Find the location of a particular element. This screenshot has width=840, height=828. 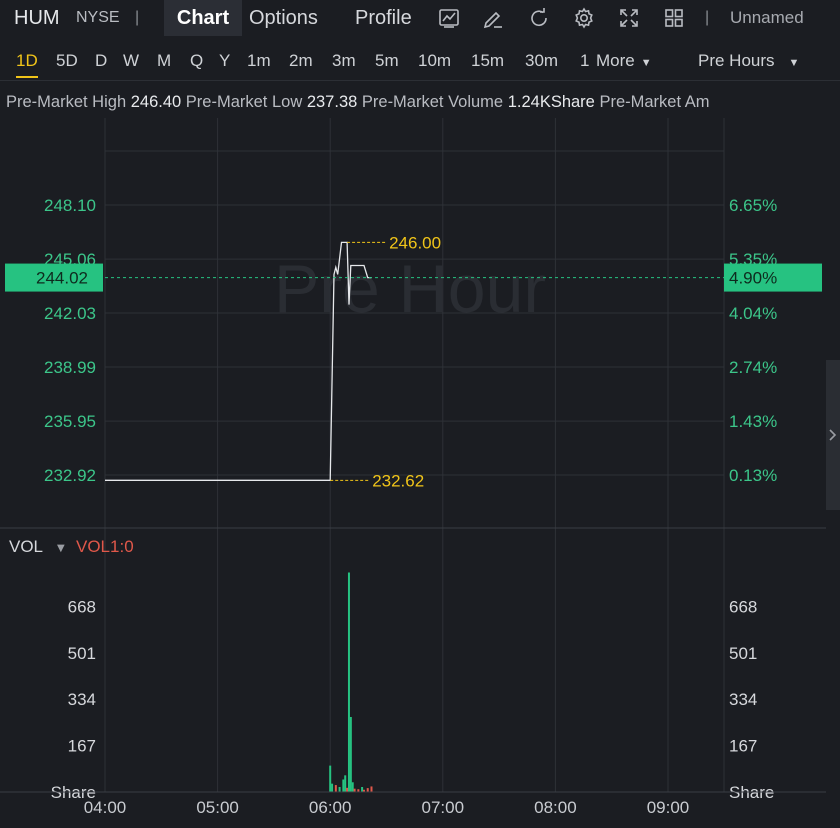

annotation-label: 246.00 is located at coordinates (415, 242).